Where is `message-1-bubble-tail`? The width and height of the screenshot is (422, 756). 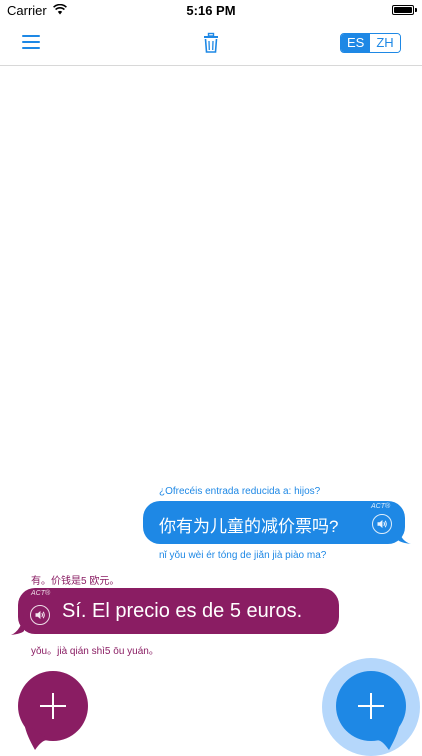
message-1-bubble-tail is located at coordinates (405, 536).